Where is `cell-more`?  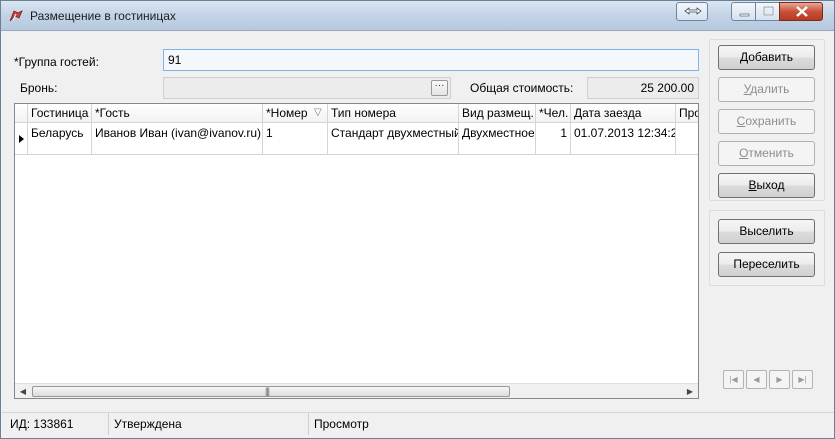
cell-more is located at coordinates (687, 139).